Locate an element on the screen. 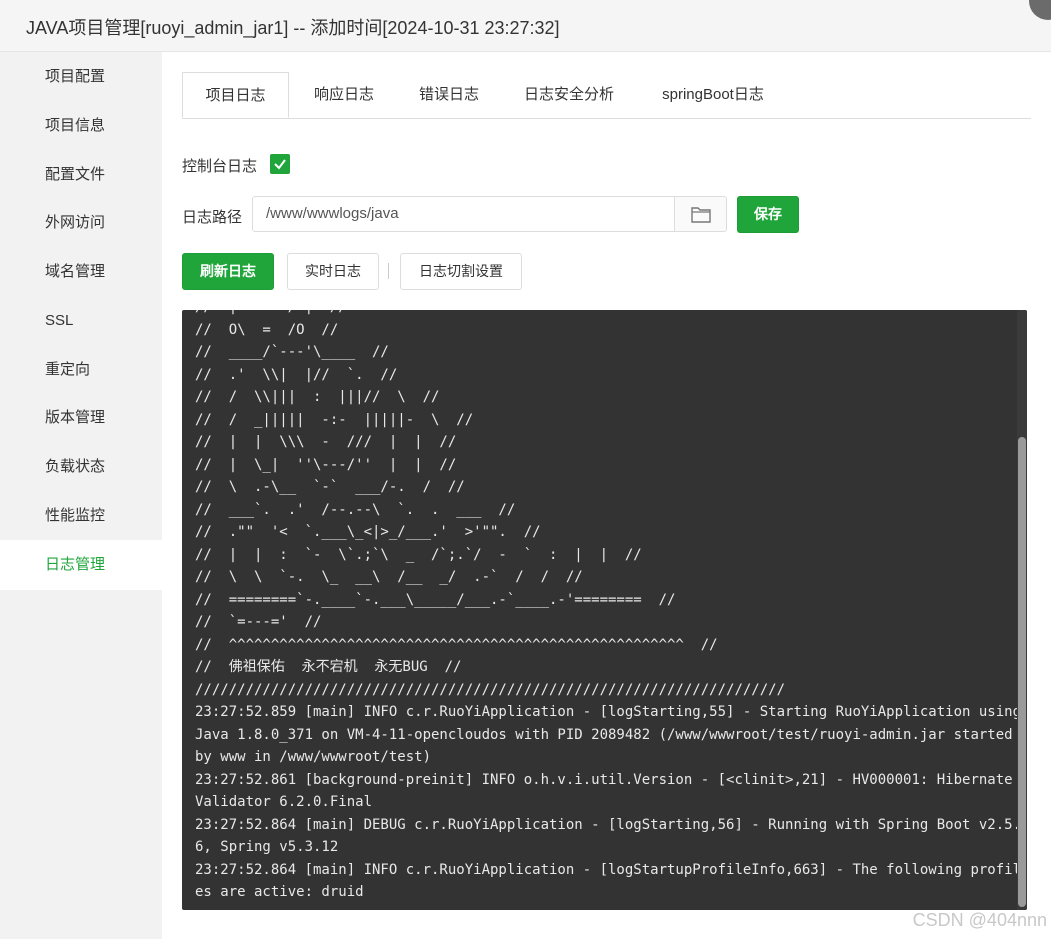 This screenshot has width=1051, height=939. close-icon is located at coordinates (1040, 10).